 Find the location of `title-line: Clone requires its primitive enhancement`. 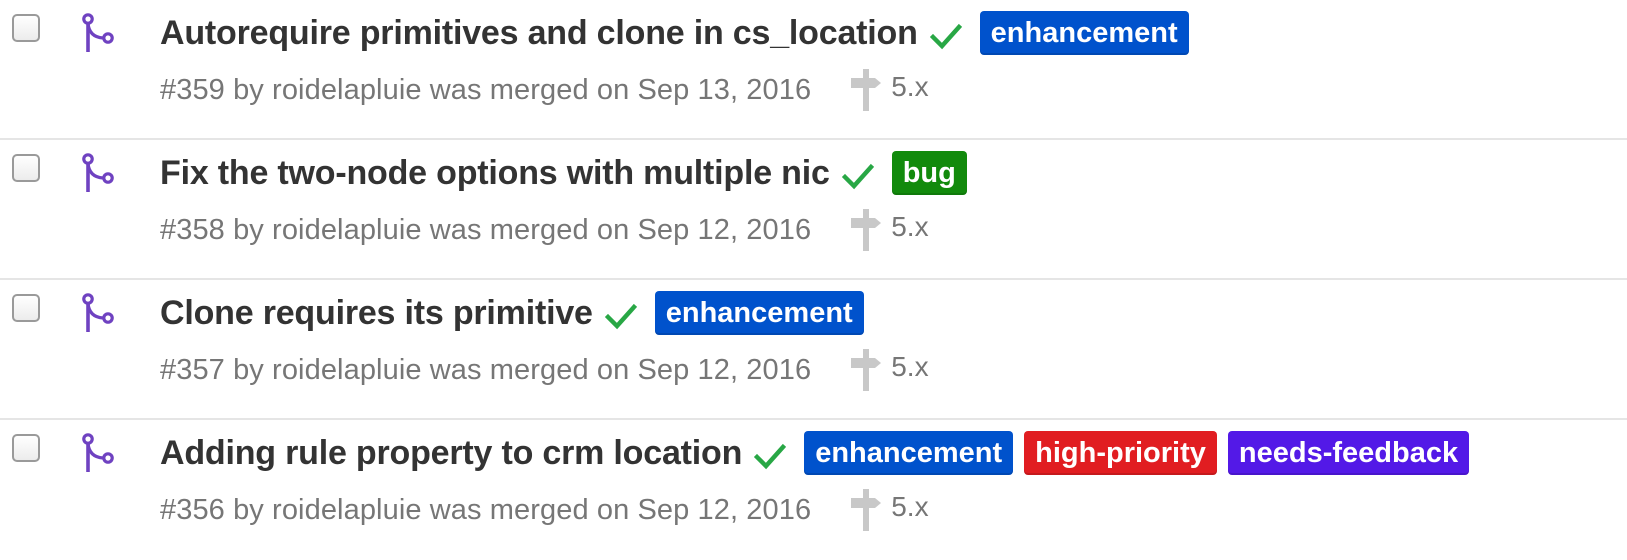

title-line: Clone requires its primitive enhancement is located at coordinates (512, 313).